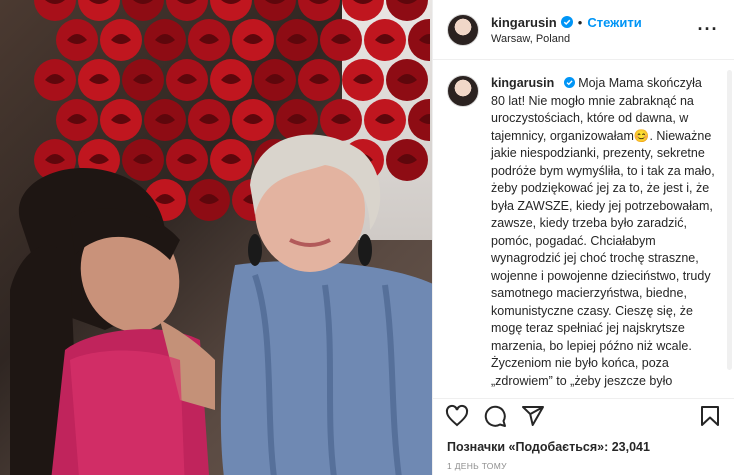 The image size is (734, 475). I want to click on action-bar, so click(583, 415).